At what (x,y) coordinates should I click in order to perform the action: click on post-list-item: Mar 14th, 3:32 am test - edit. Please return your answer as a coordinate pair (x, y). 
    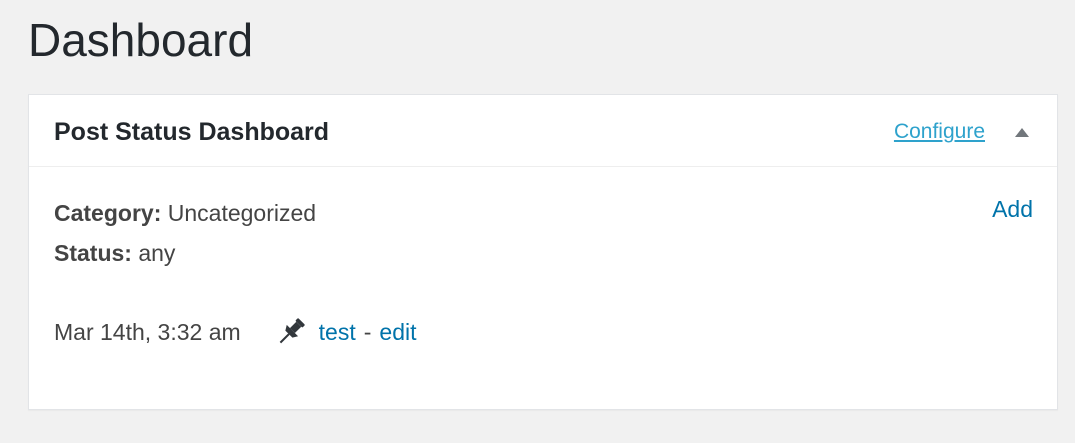
    Looking at the image, I should click on (235, 332).